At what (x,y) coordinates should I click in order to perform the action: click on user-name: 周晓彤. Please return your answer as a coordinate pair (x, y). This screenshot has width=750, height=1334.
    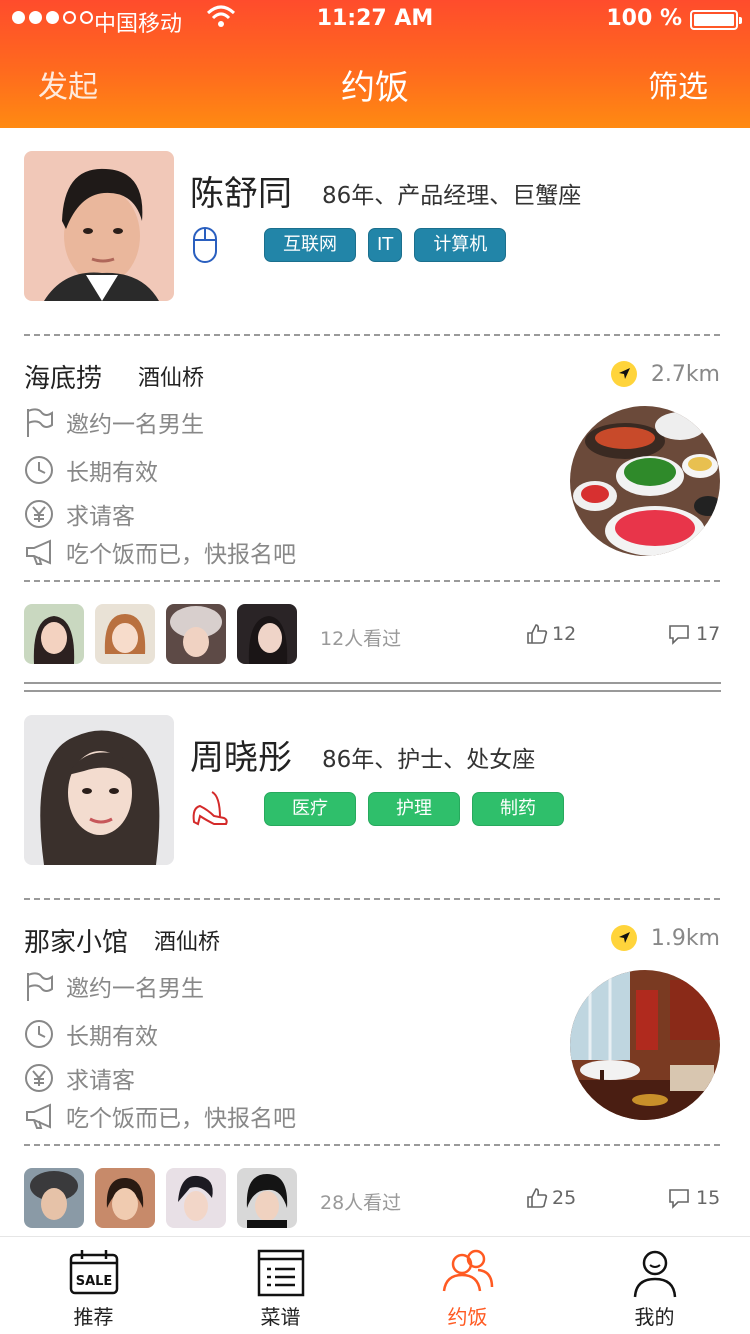
    Looking at the image, I should click on (241, 758).